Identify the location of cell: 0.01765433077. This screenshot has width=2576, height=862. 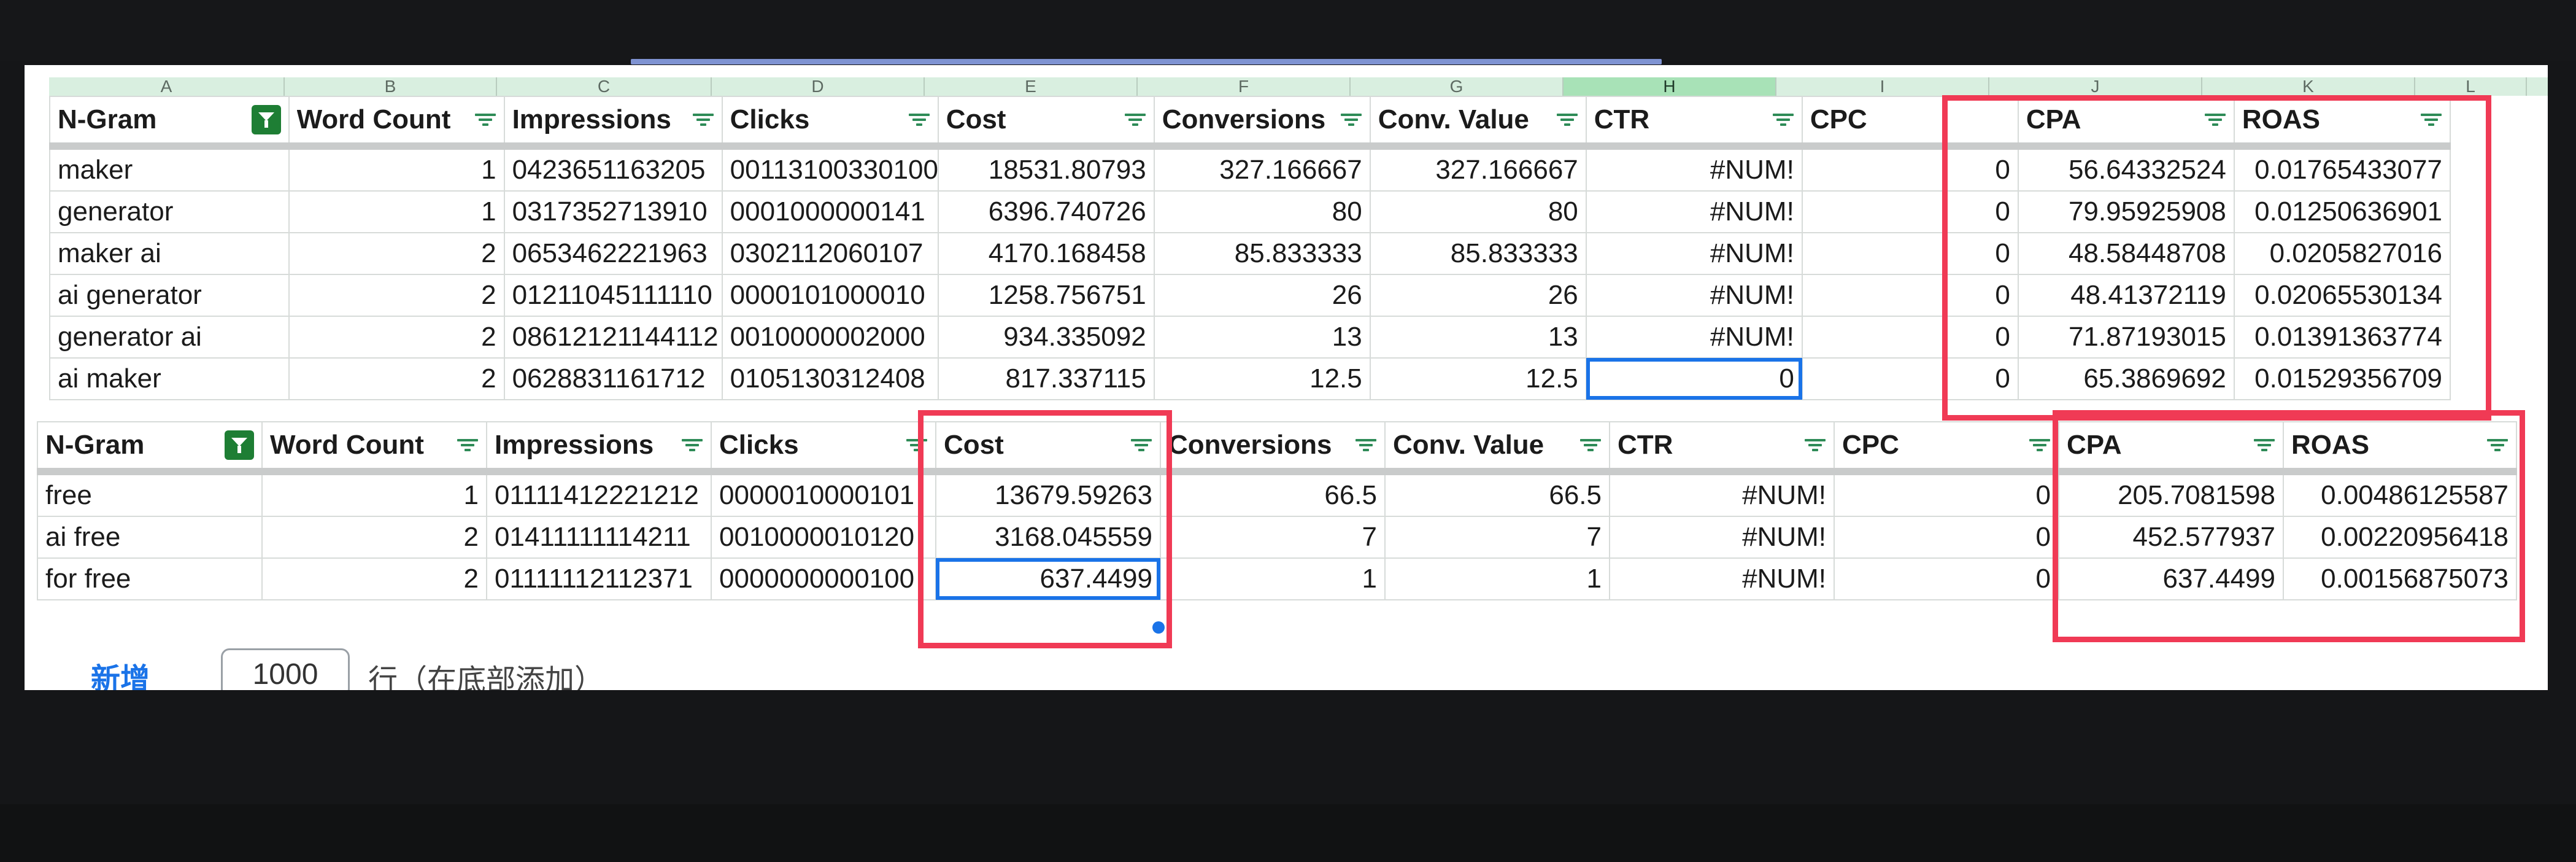
(2342, 169).